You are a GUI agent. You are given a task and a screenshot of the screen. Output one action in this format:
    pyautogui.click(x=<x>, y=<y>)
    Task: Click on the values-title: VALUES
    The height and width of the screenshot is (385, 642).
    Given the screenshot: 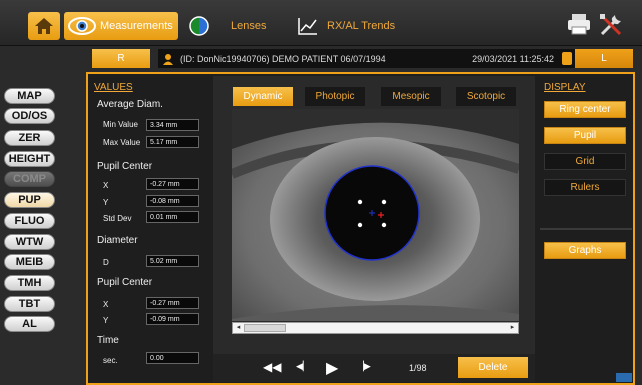 What is the action you would take?
    pyautogui.click(x=113, y=87)
    